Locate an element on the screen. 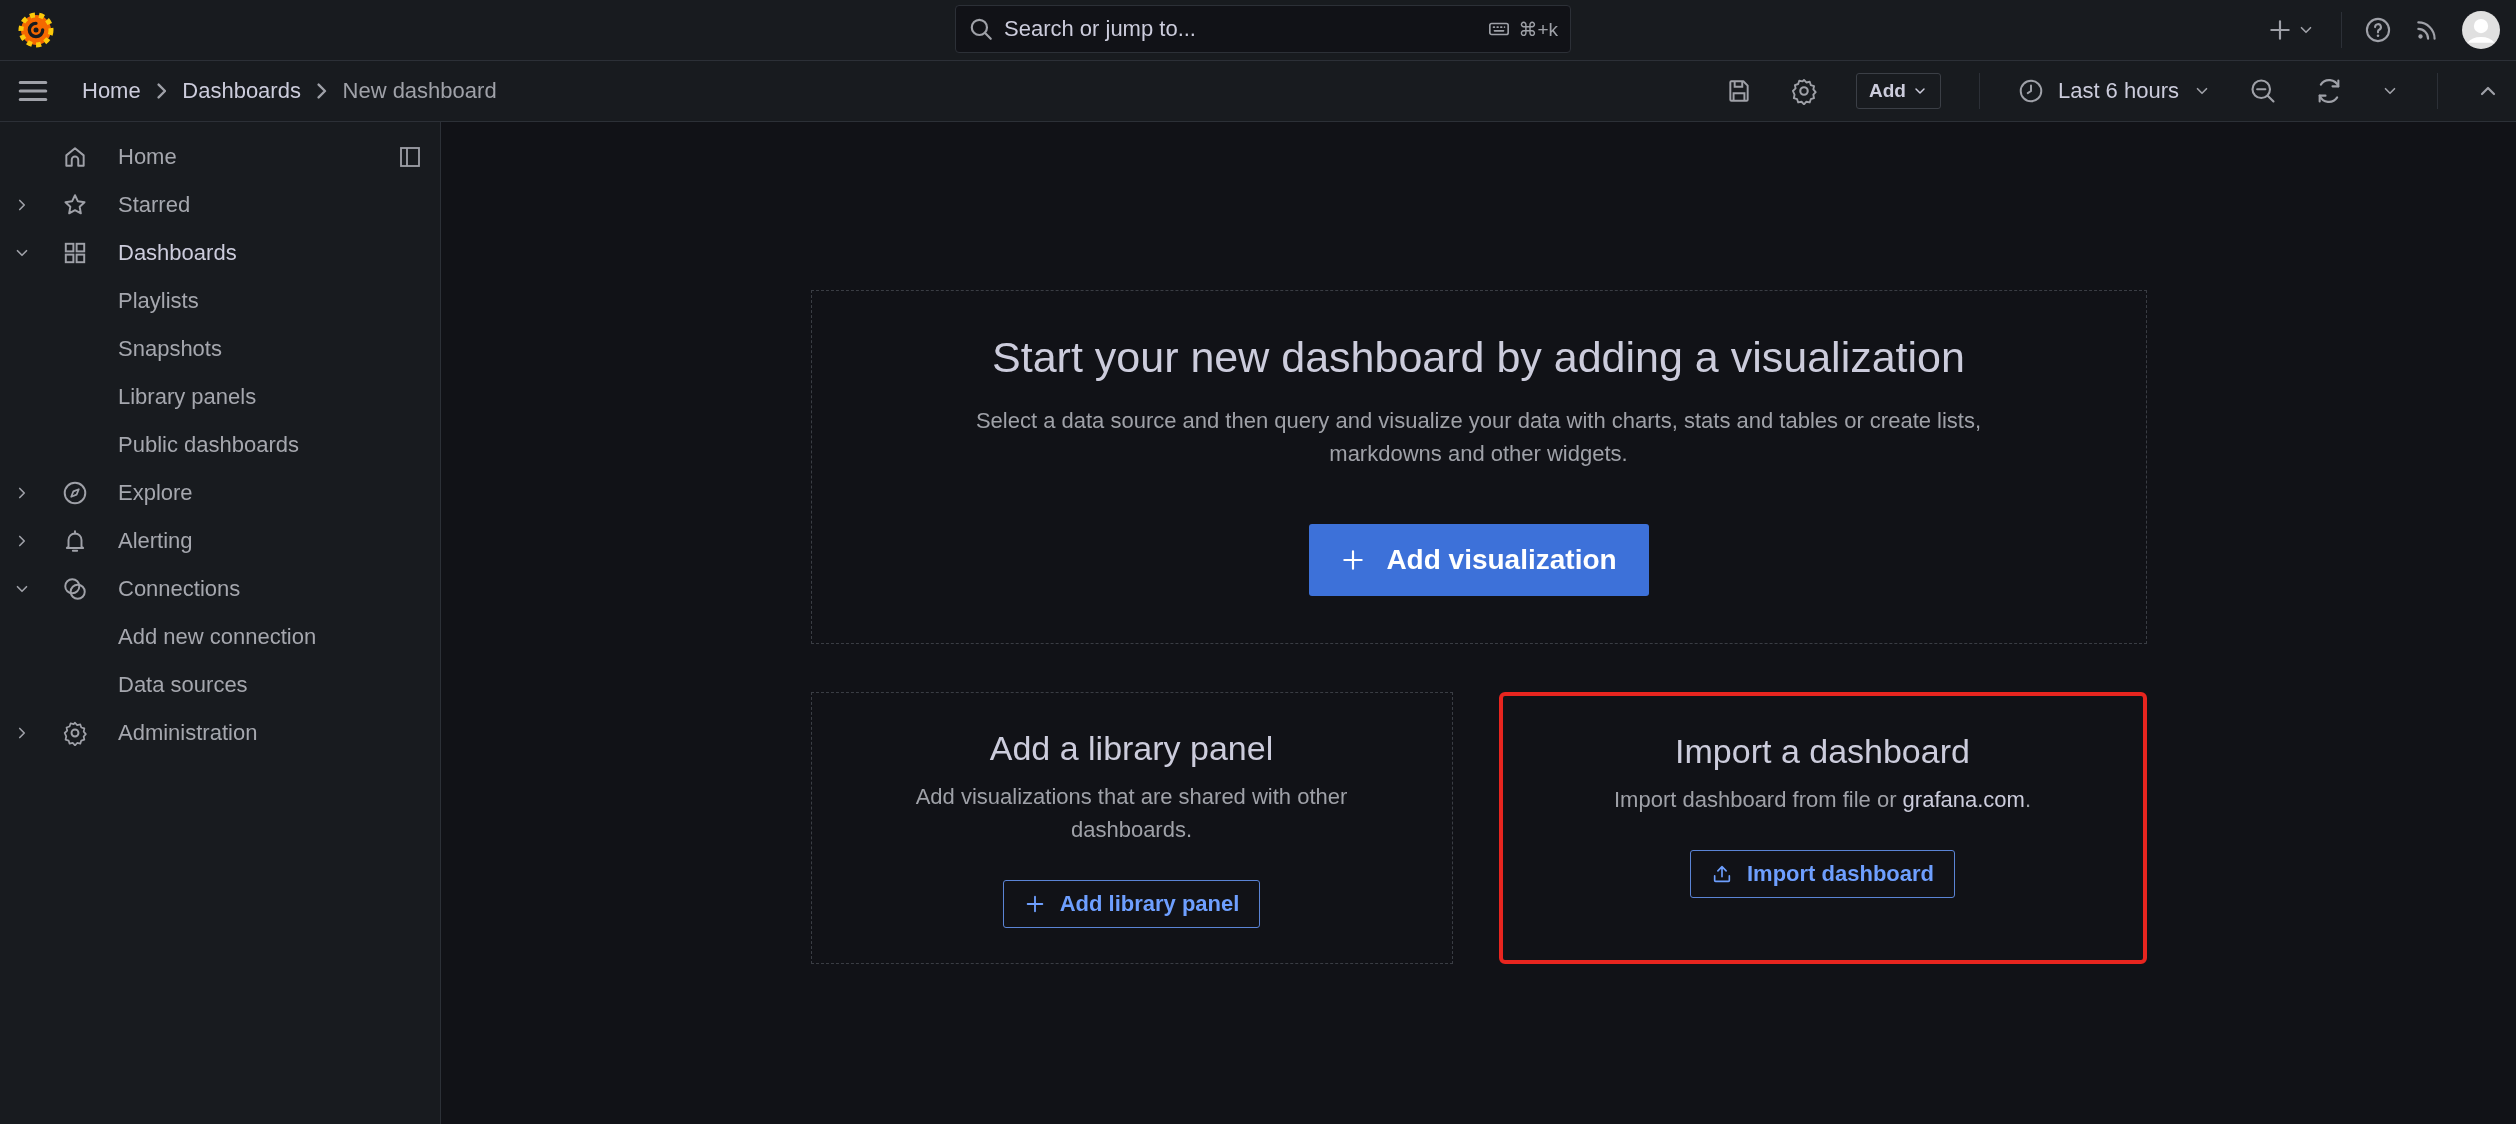 The width and height of the screenshot is (2516, 1124). card-description: Add visualizations that are shared with other dashboards. is located at coordinates (1131, 813).